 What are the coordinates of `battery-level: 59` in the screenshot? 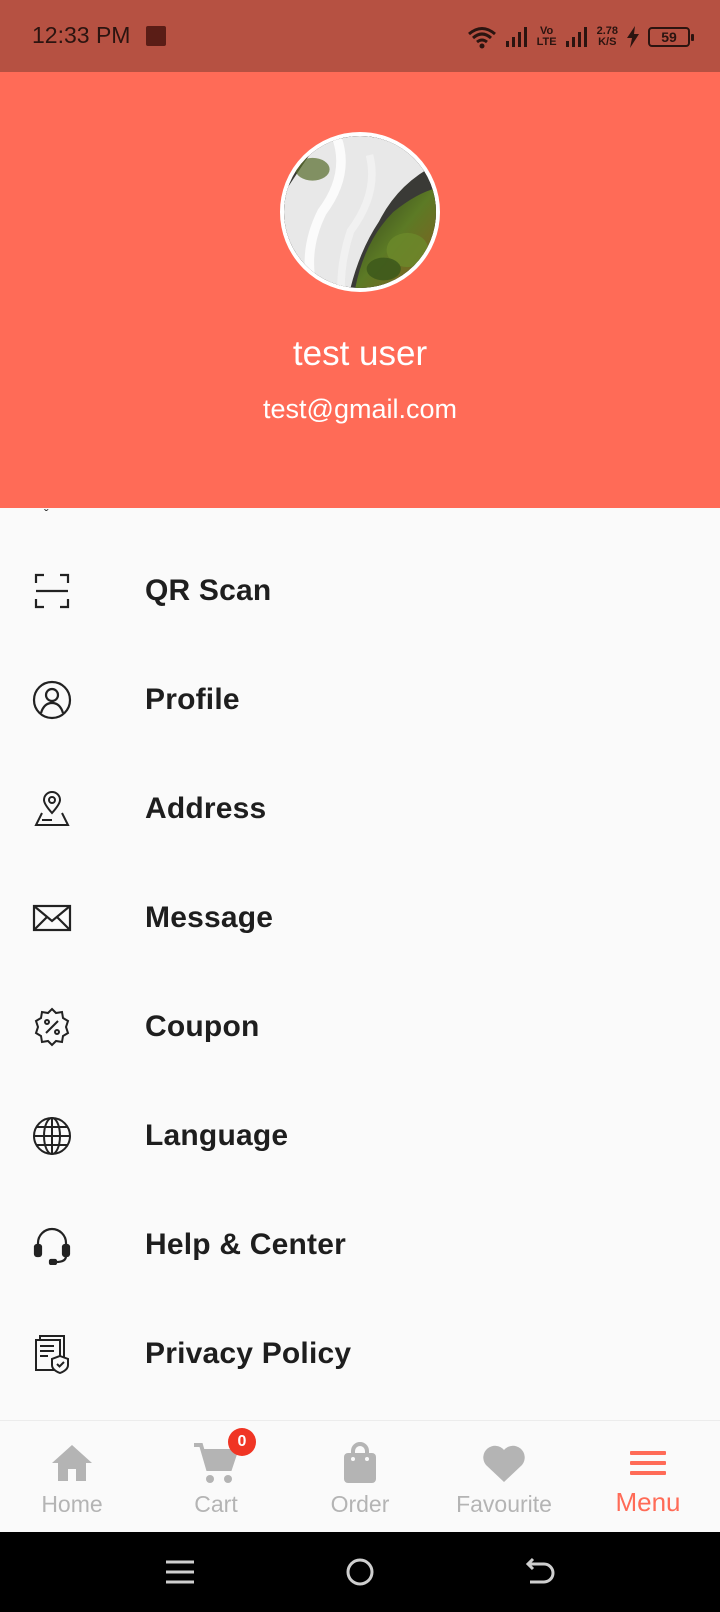 It's located at (669, 37).